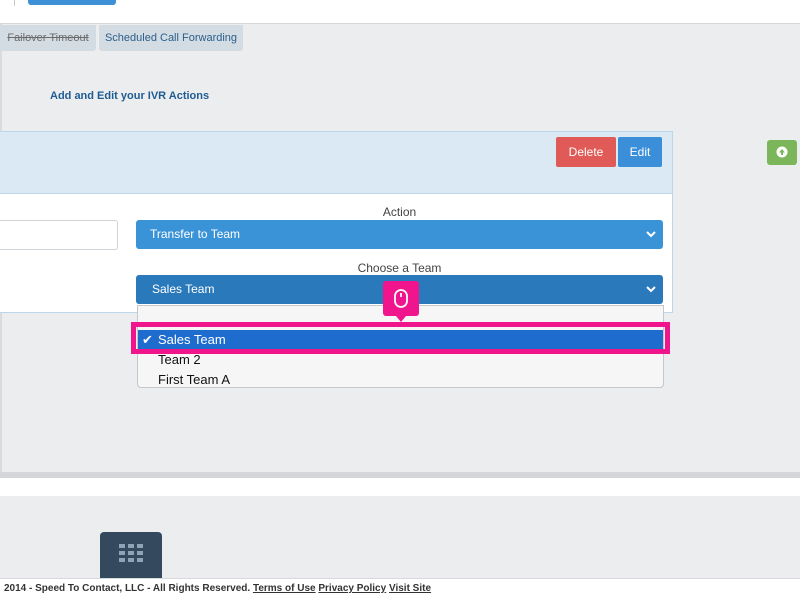 This screenshot has width=800, height=600. Describe the element at coordinates (336, 163) in the screenshot. I see `panel-header: Delete Edit` at that location.